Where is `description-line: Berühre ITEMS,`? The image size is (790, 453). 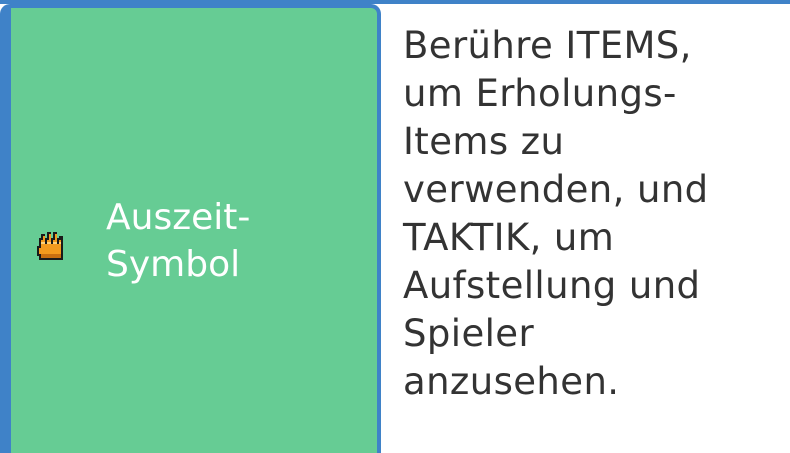
description-line: Berühre ITEMS, is located at coordinates (547, 45).